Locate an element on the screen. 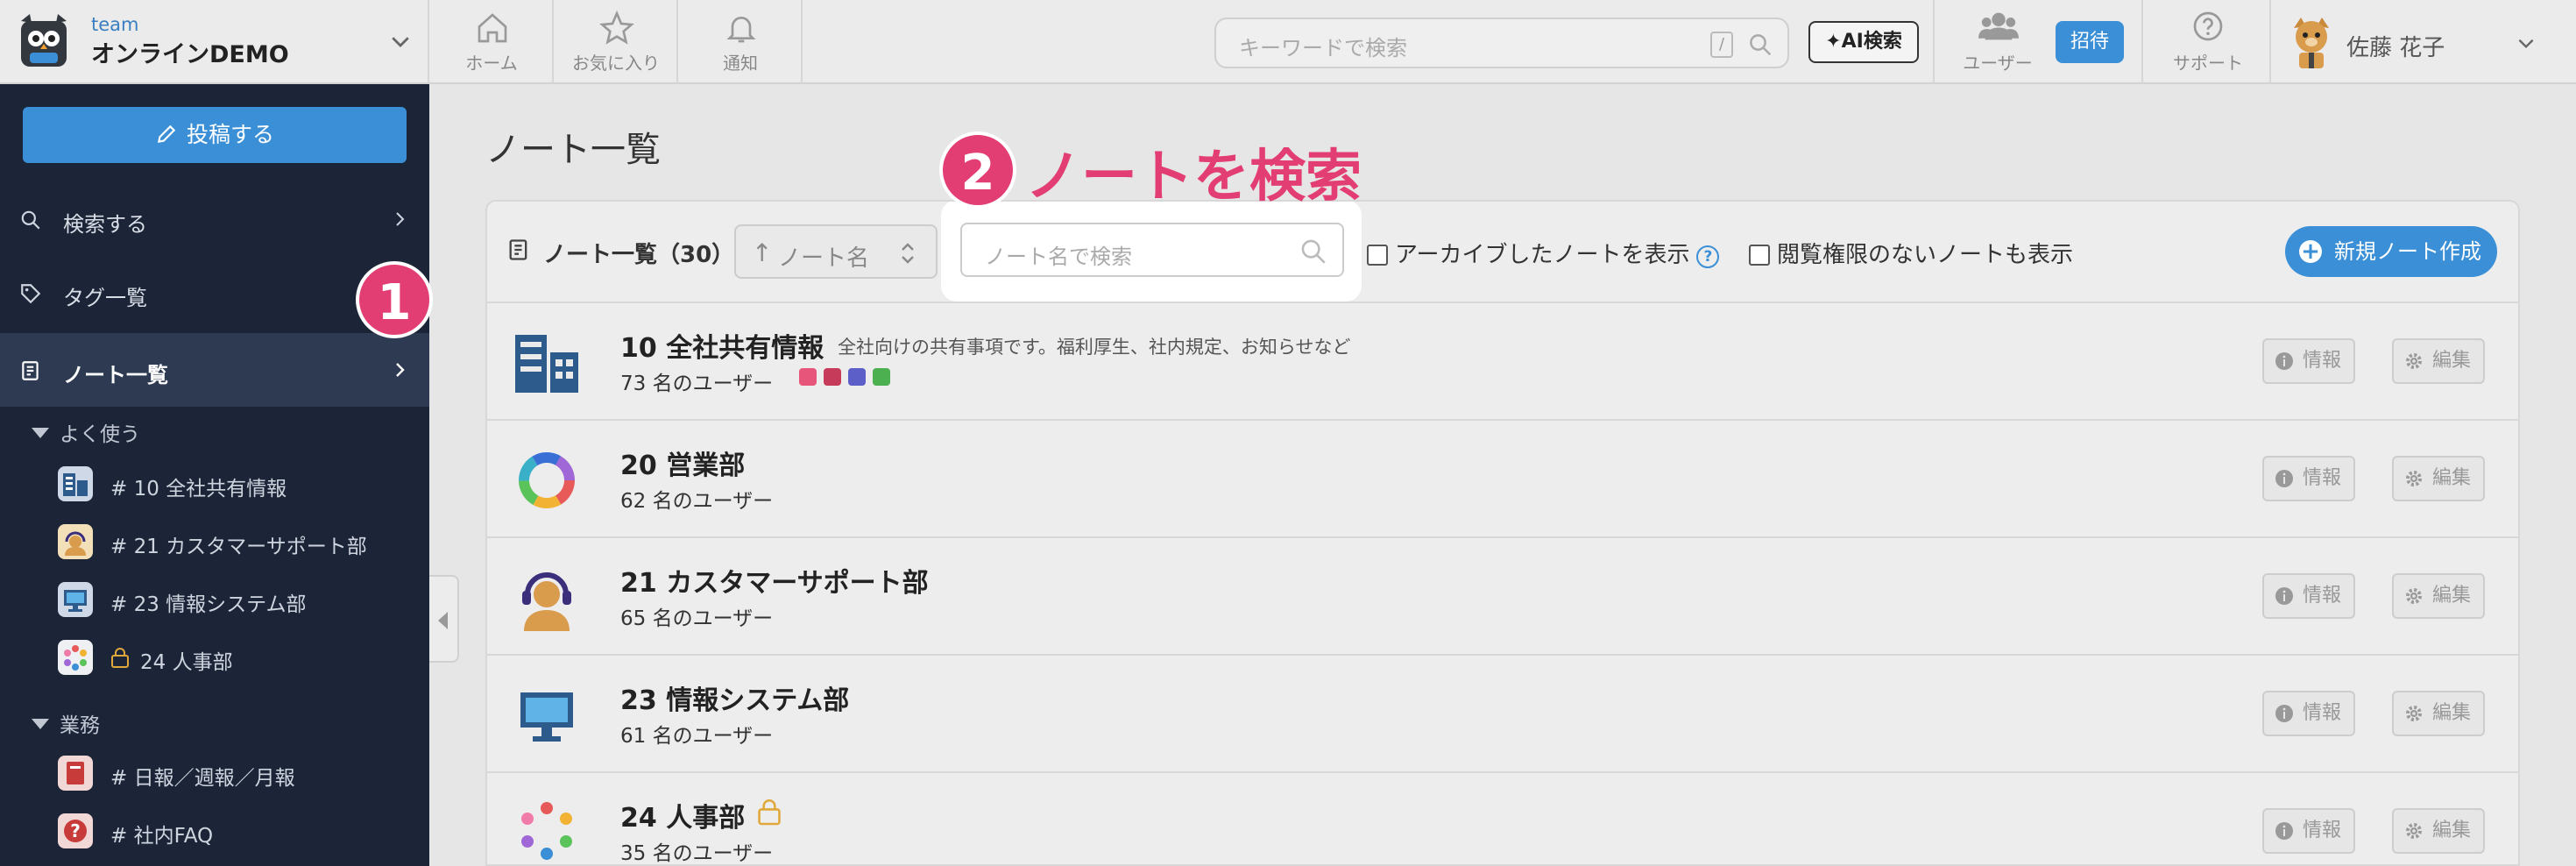 The image size is (2576, 866). note-name: 21 カスタマーサポート部 is located at coordinates (774, 580).